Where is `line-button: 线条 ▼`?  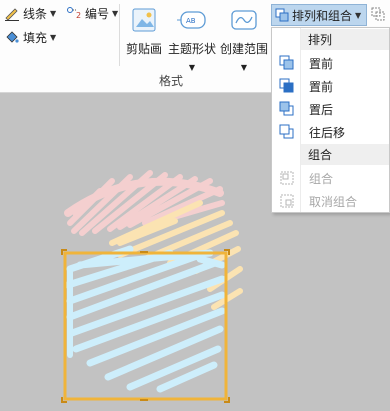
line-button: 线条 ▼ is located at coordinates (30, 13).